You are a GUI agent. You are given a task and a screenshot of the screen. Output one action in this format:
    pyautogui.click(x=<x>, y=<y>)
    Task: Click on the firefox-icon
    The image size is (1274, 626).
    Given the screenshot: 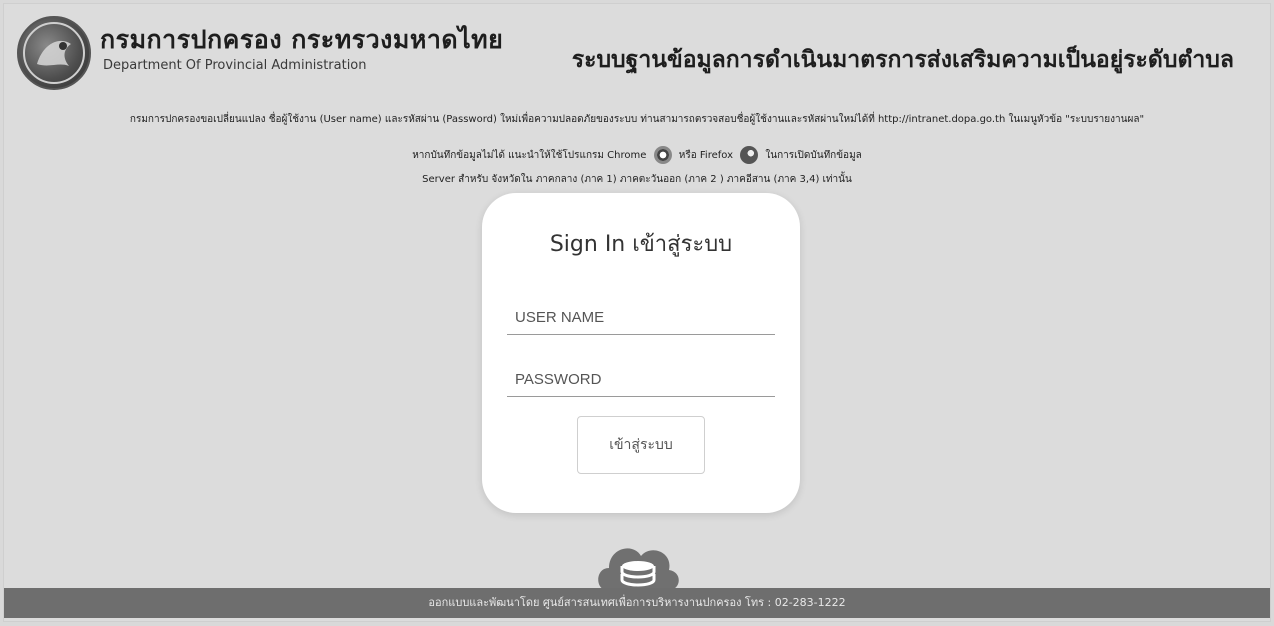 What is the action you would take?
    pyautogui.click(x=749, y=155)
    